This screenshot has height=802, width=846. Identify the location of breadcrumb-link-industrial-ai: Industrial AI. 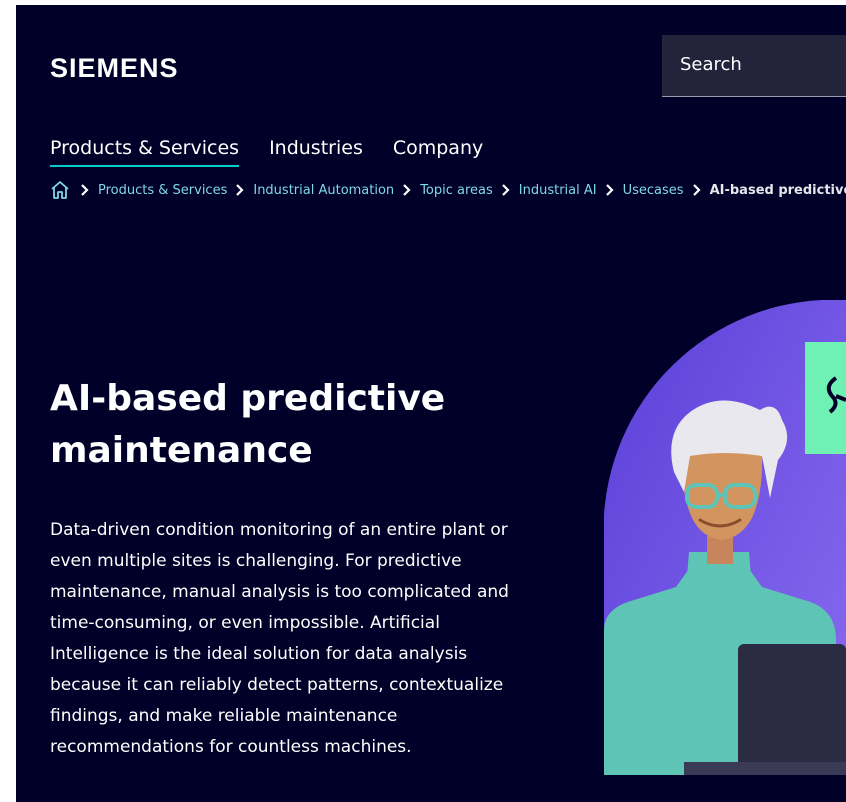
(558, 190).